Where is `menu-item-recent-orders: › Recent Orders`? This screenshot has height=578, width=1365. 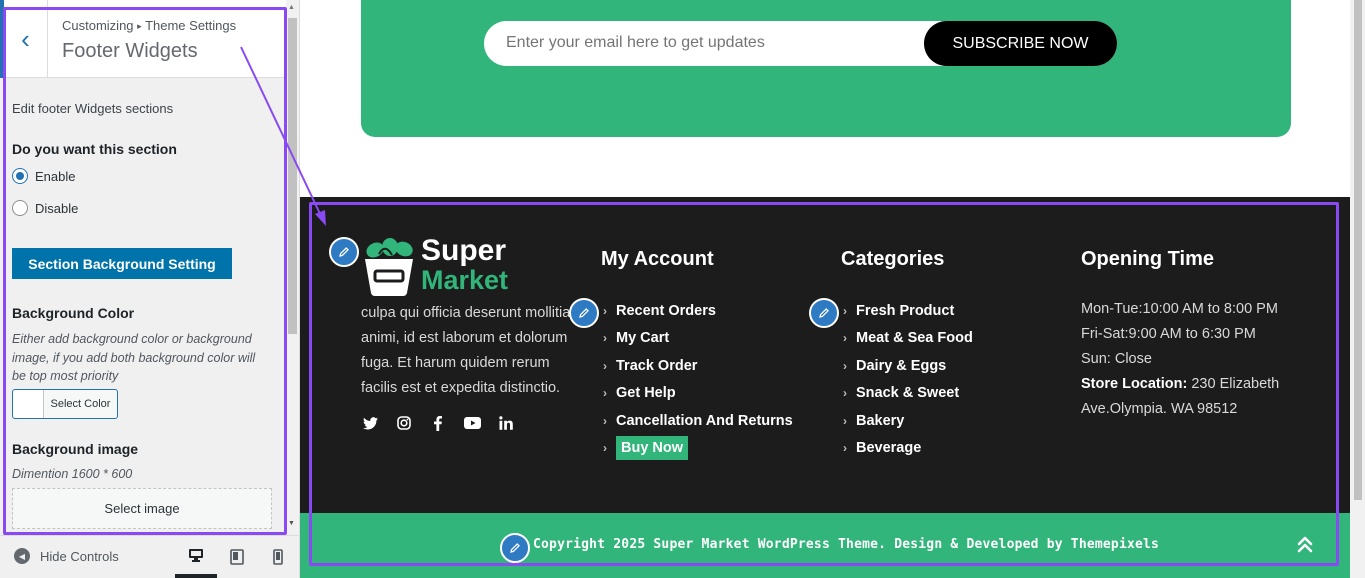 menu-item-recent-orders: › Recent Orders is located at coordinates (698, 311).